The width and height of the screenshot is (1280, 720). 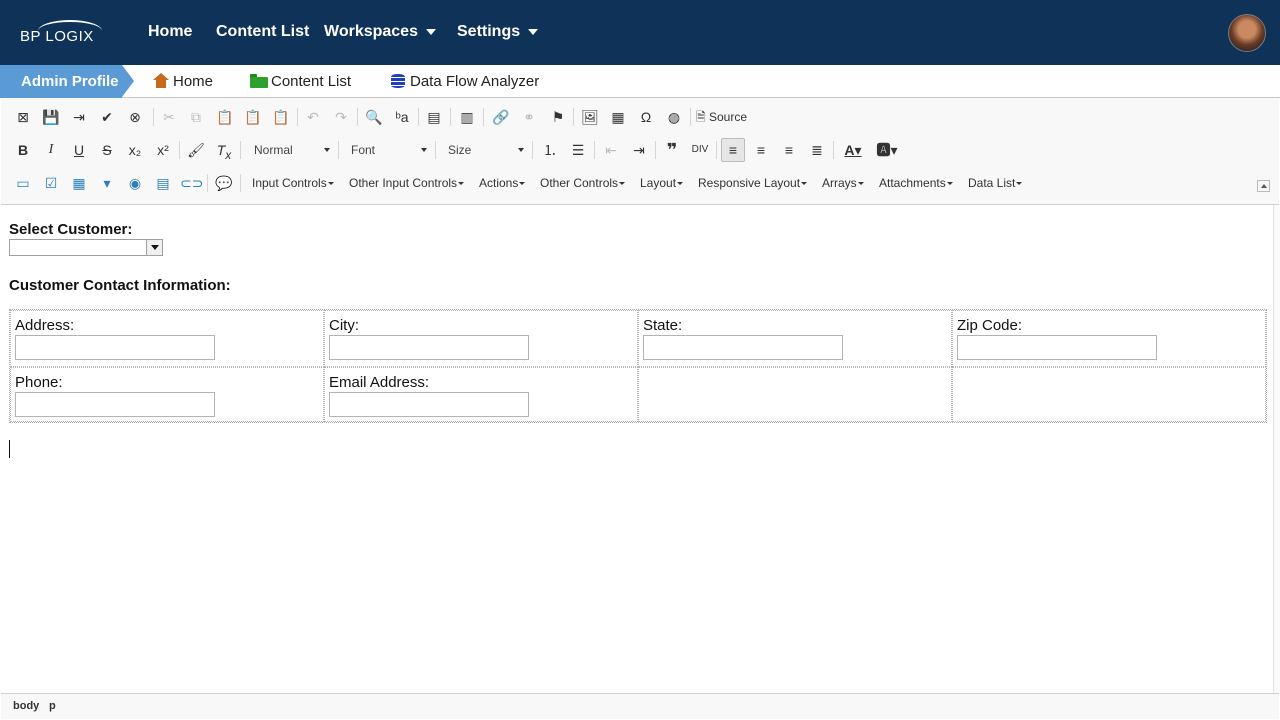 I want to click on menu-arrays: Arrays, so click(x=843, y=183).